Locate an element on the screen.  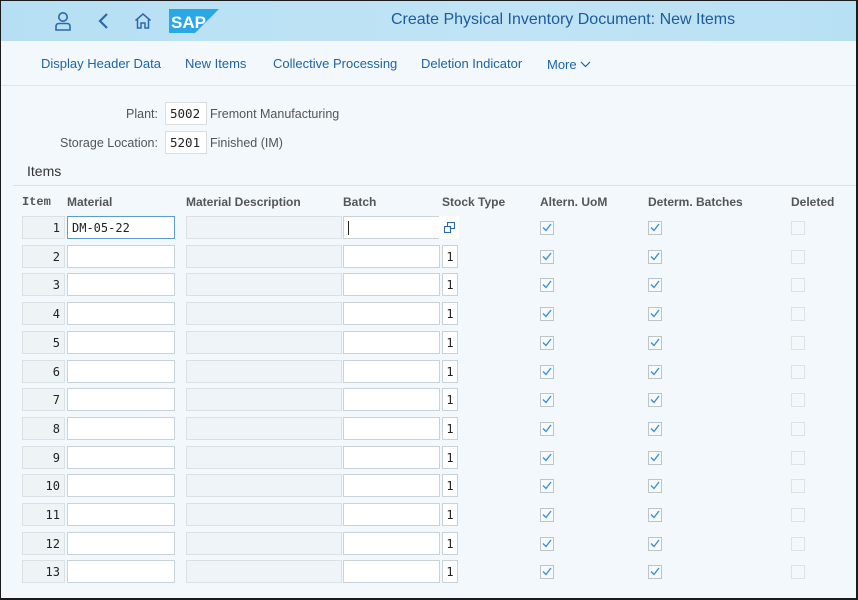
collective-processing-button: Collective Processing is located at coordinates (335, 63).